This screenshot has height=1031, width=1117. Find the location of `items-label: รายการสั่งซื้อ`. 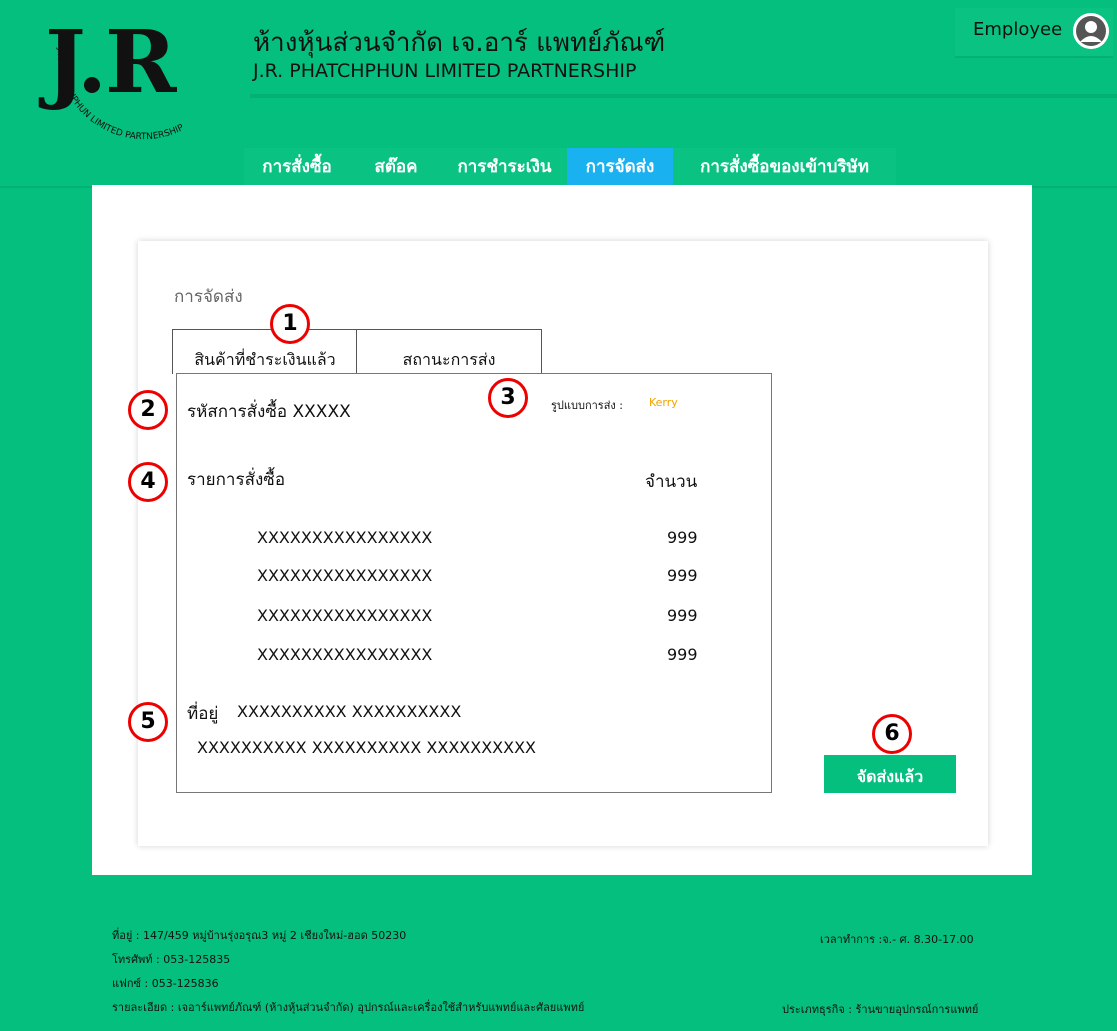

items-label: รายการสั่งซื้อ is located at coordinates (236, 480).